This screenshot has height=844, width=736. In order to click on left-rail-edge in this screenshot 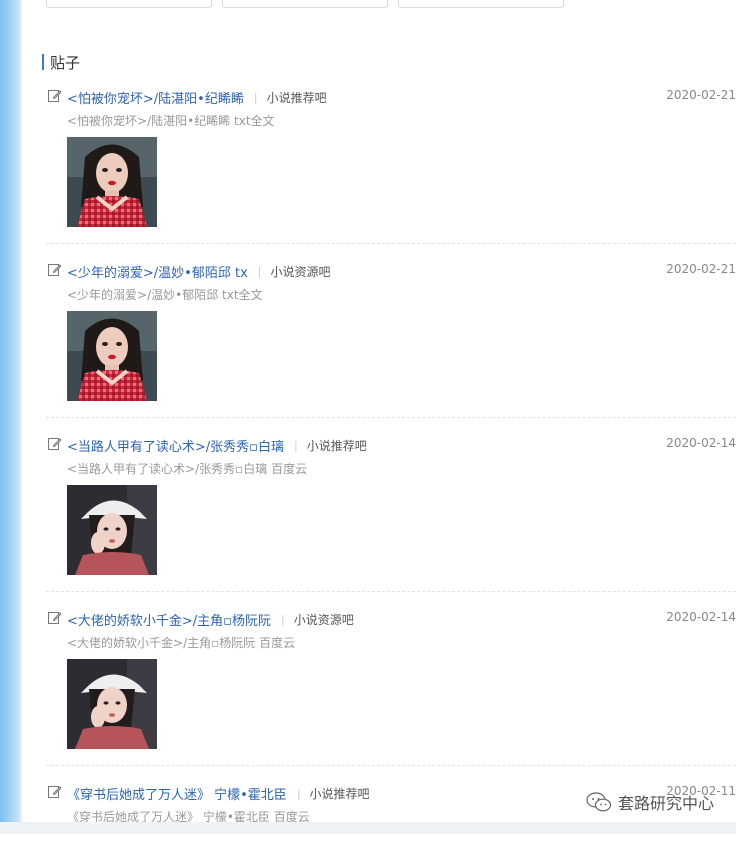, I will do `click(21, 417)`.